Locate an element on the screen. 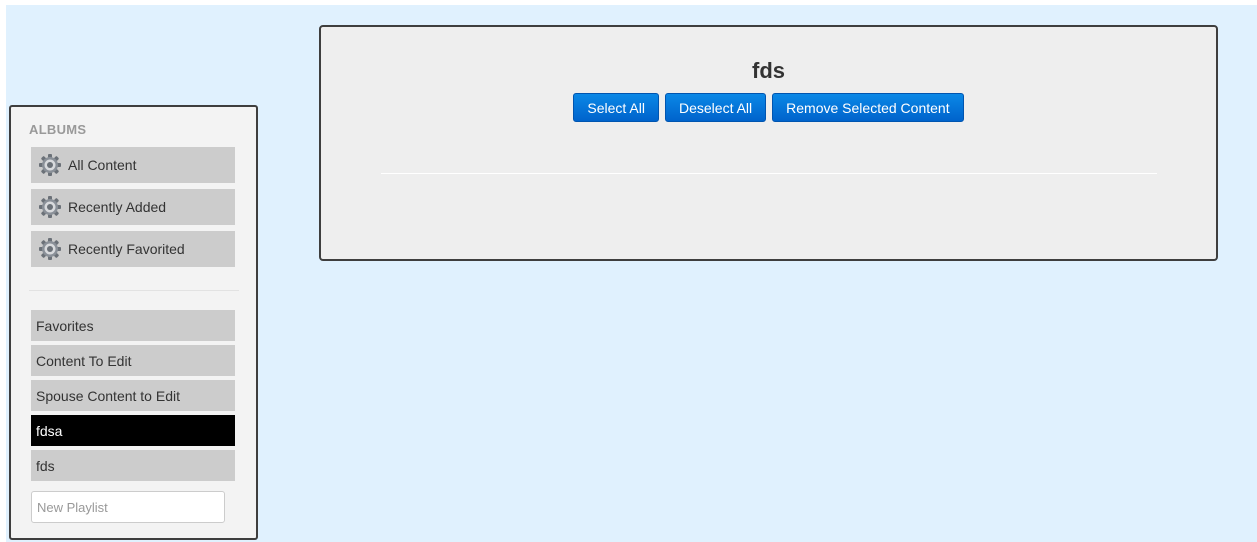 This screenshot has width=1257, height=542. remove-selected-content-button: Remove Selected Content is located at coordinates (868, 107).